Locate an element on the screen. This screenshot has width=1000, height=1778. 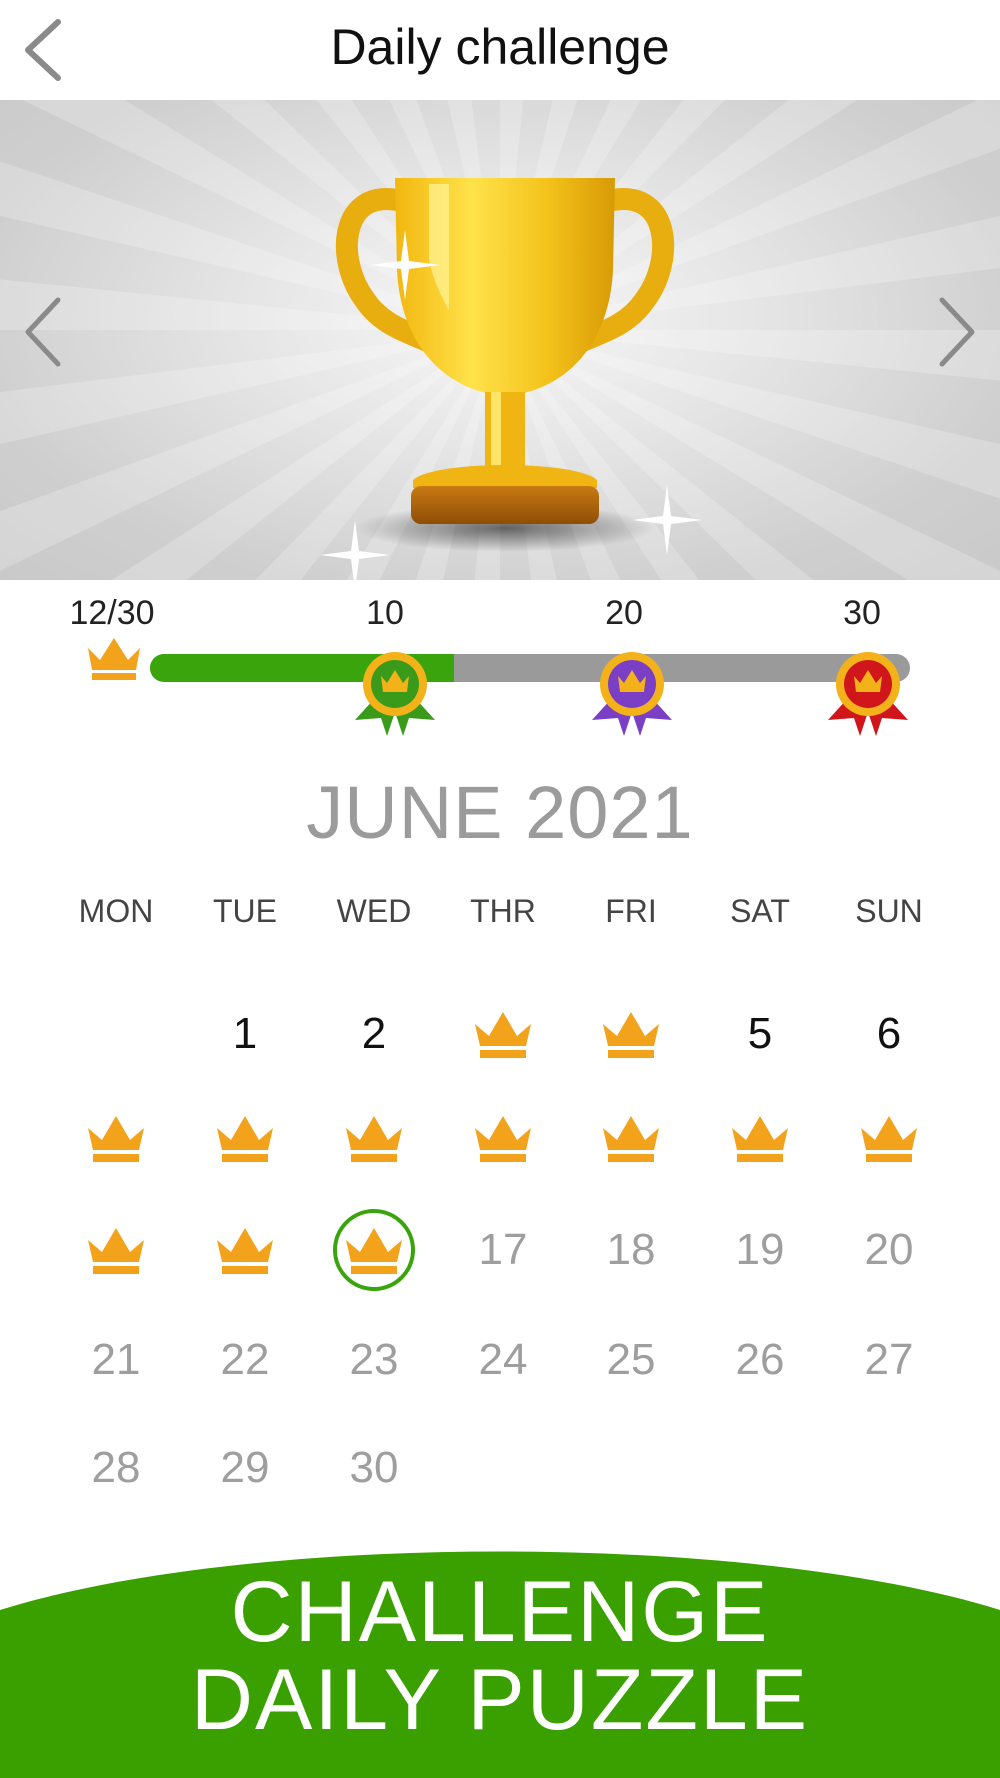
calendar-day-number: 2 is located at coordinates (374, 1033).